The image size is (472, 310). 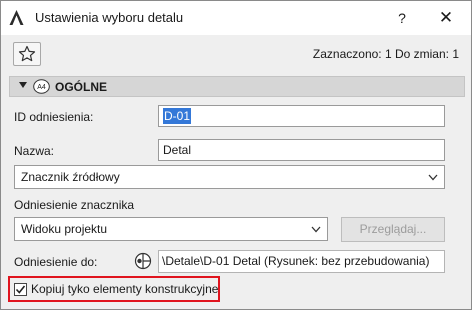 I want to click on star-icon, so click(x=27, y=53).